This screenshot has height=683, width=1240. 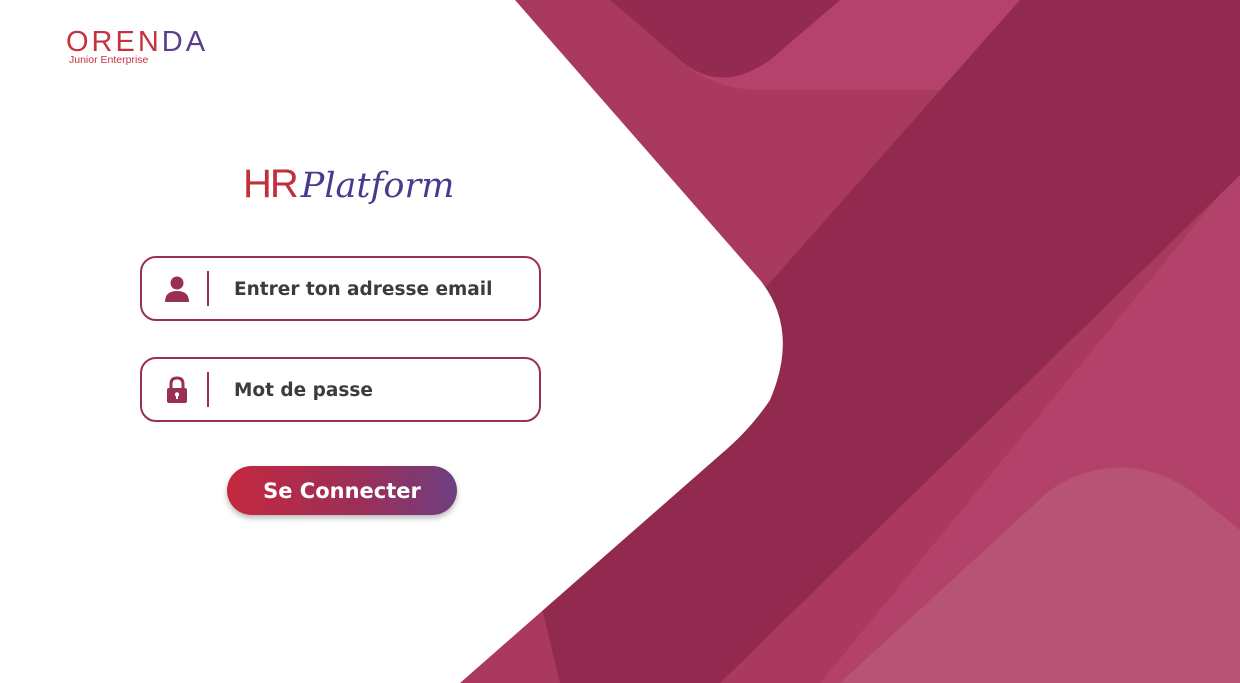 I want to click on app-title: HR Platform, so click(x=348, y=190).